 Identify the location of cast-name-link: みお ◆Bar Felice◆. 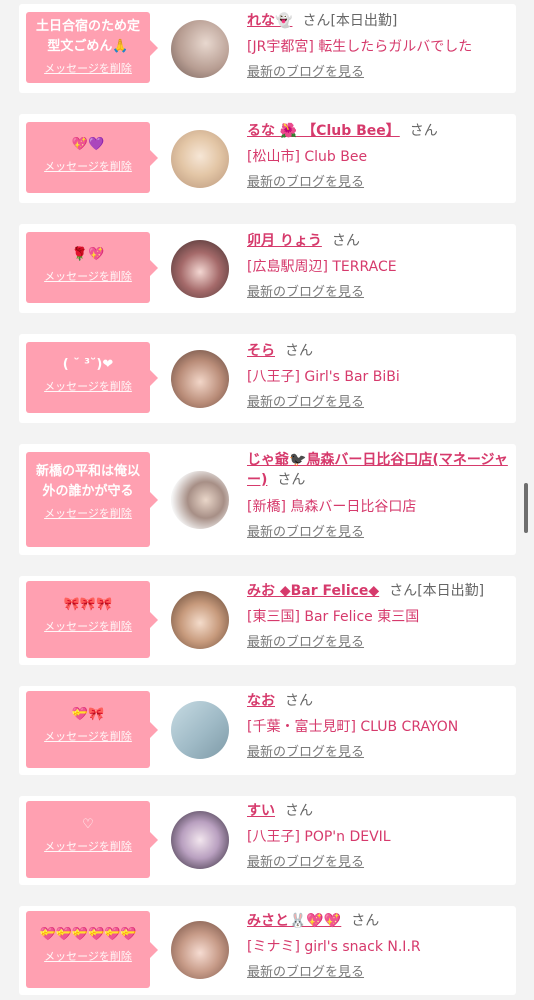
(313, 591).